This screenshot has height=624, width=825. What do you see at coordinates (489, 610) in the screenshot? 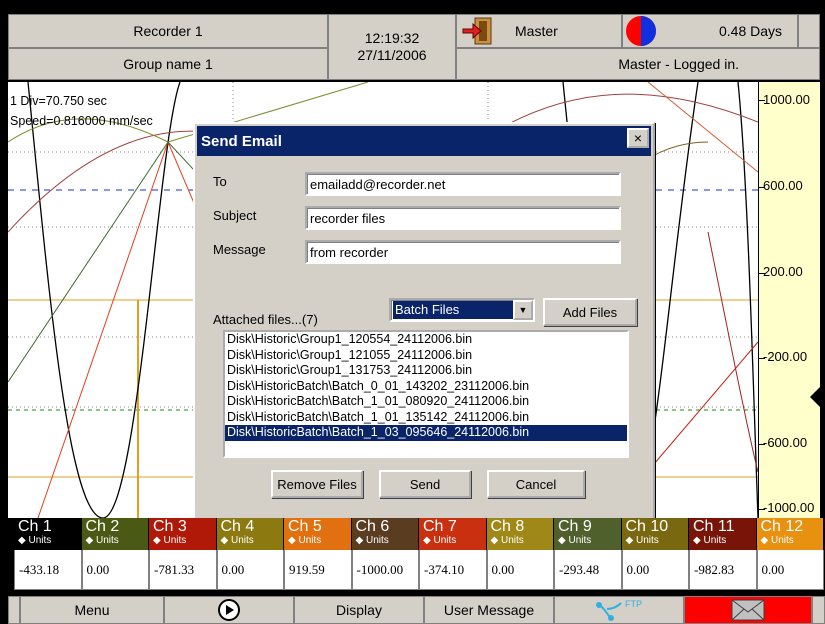
I see `user-message-button: User Message` at bounding box center [489, 610].